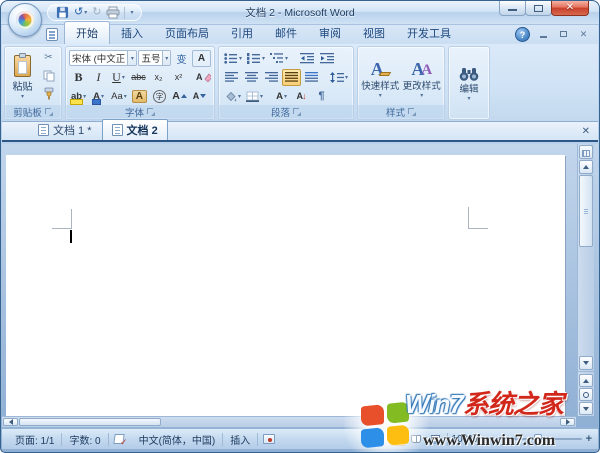  What do you see at coordinates (286, 33) in the screenshot?
I see `tab-mailings: 邮件` at bounding box center [286, 33].